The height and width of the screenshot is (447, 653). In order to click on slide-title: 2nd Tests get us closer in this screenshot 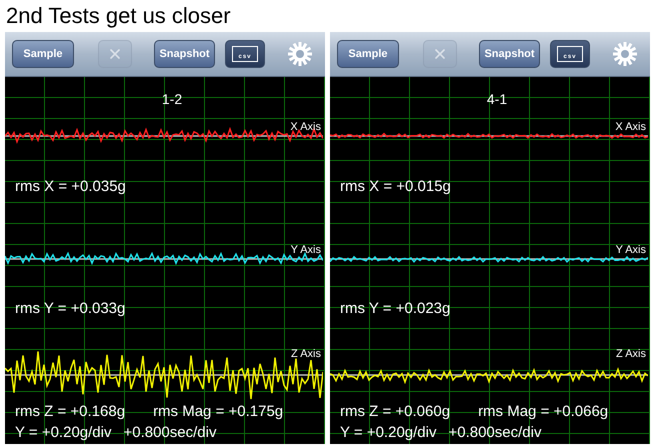, I will do `click(118, 16)`.